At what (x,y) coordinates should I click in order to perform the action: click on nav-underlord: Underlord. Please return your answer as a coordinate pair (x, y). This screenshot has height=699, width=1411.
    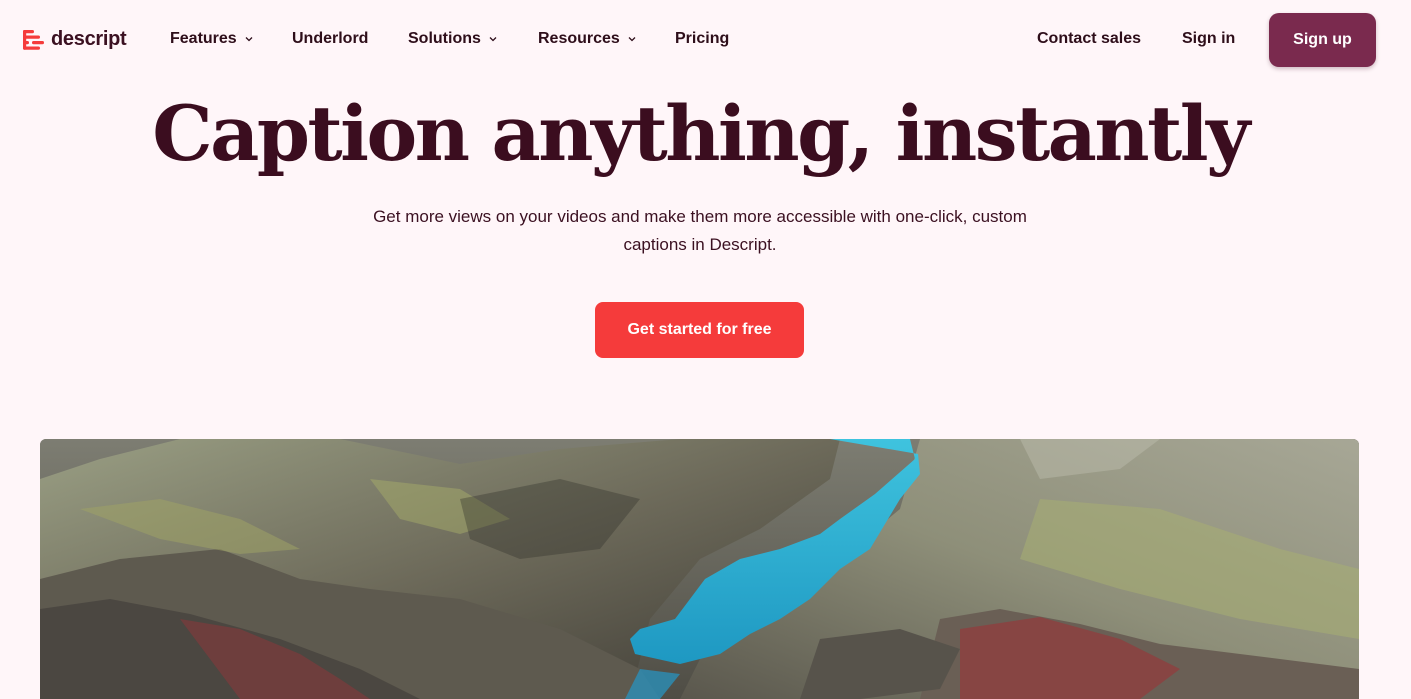
    Looking at the image, I should click on (330, 39).